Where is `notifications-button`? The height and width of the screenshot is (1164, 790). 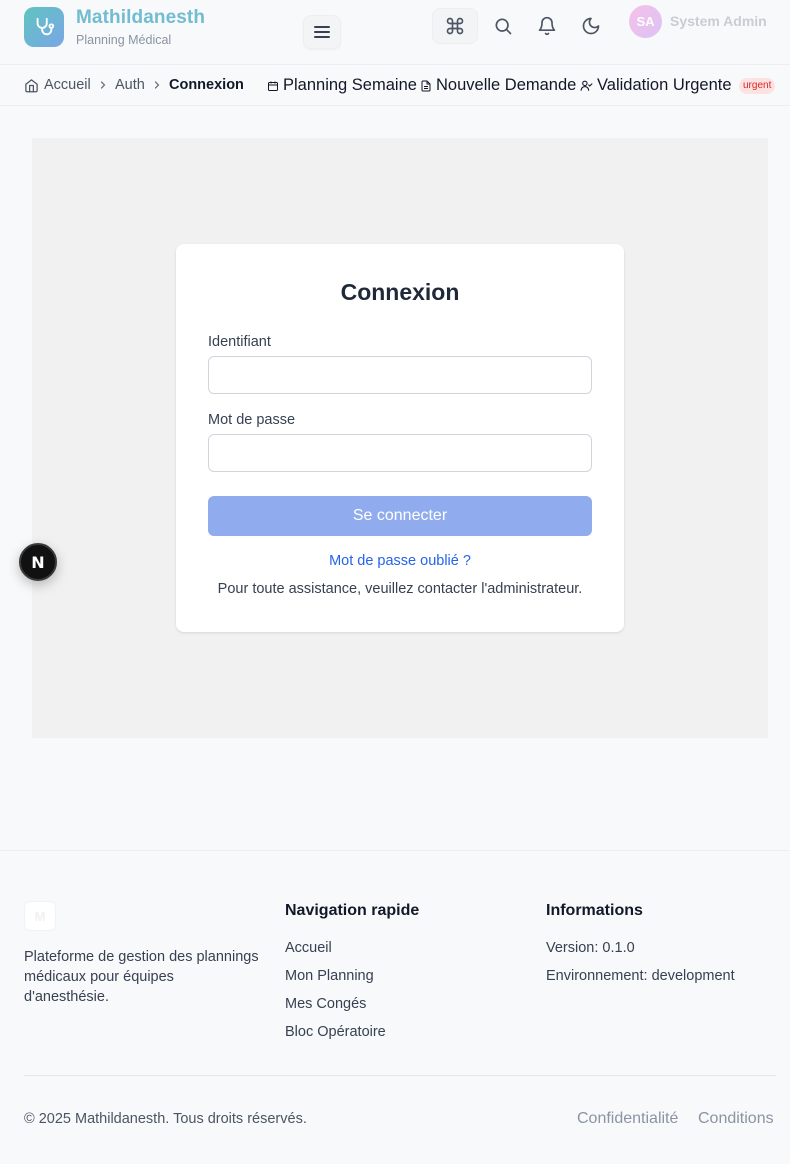
notifications-button is located at coordinates (547, 26).